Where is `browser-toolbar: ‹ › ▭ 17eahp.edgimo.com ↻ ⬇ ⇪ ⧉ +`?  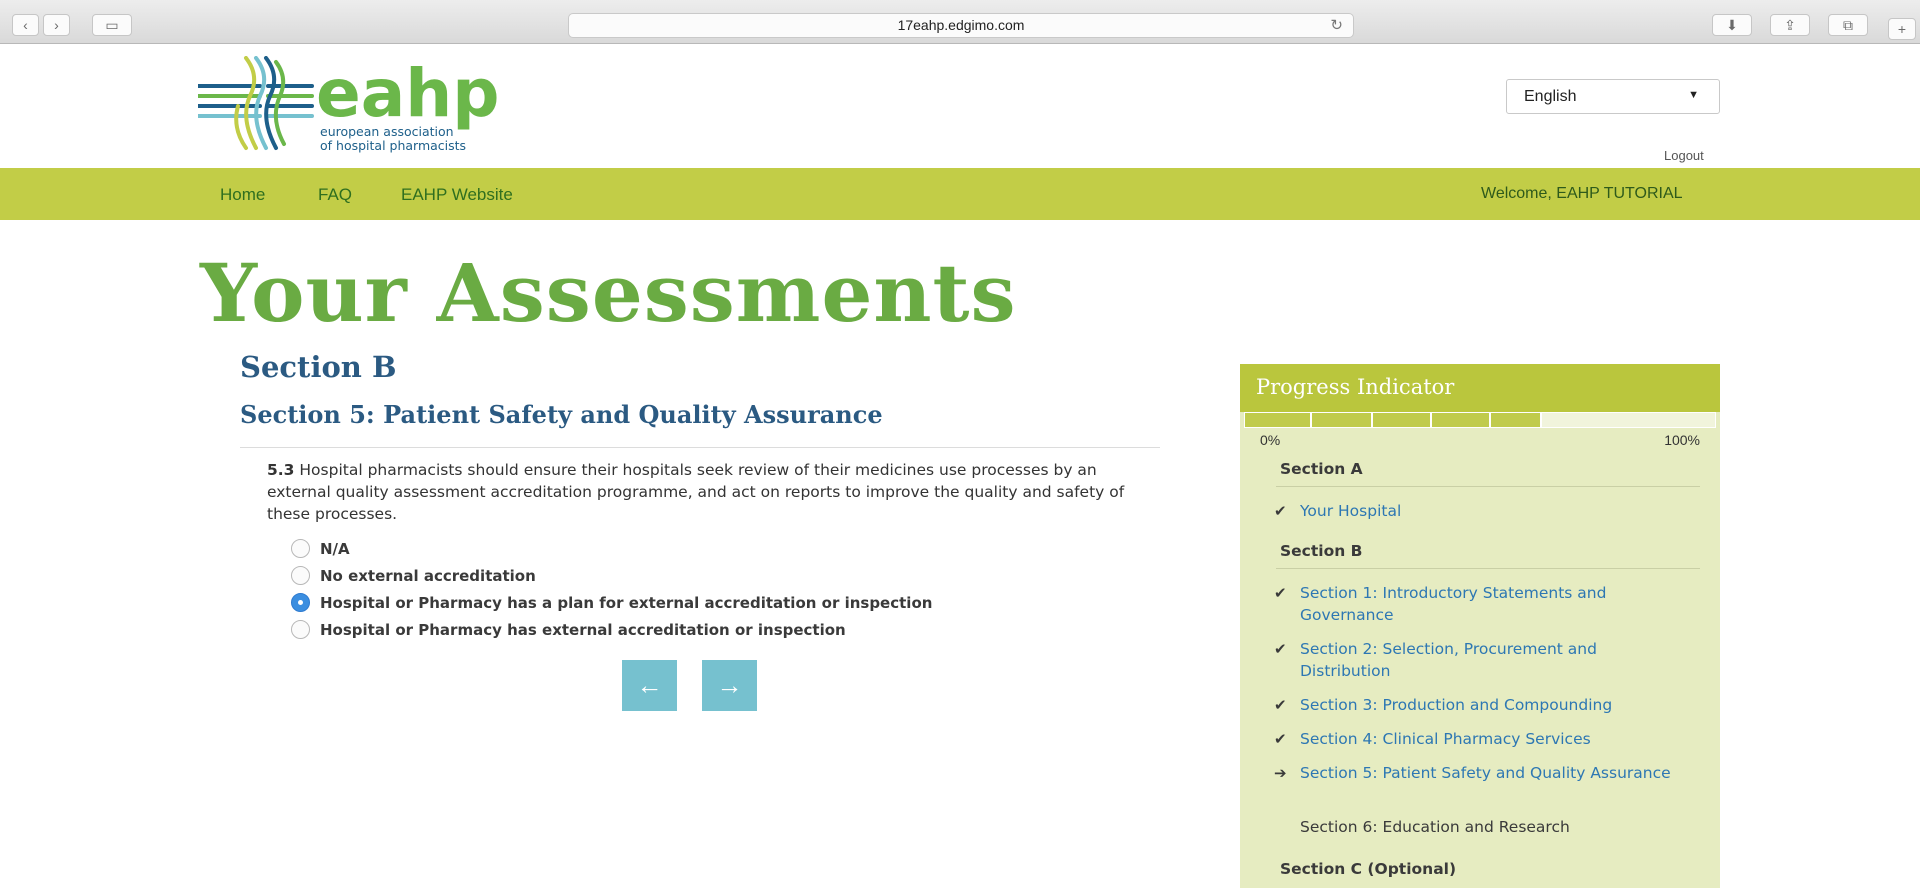 browser-toolbar: ‹ › ▭ 17eahp.edgimo.com ↻ ⬇ ⇪ ⧉ + is located at coordinates (960, 22).